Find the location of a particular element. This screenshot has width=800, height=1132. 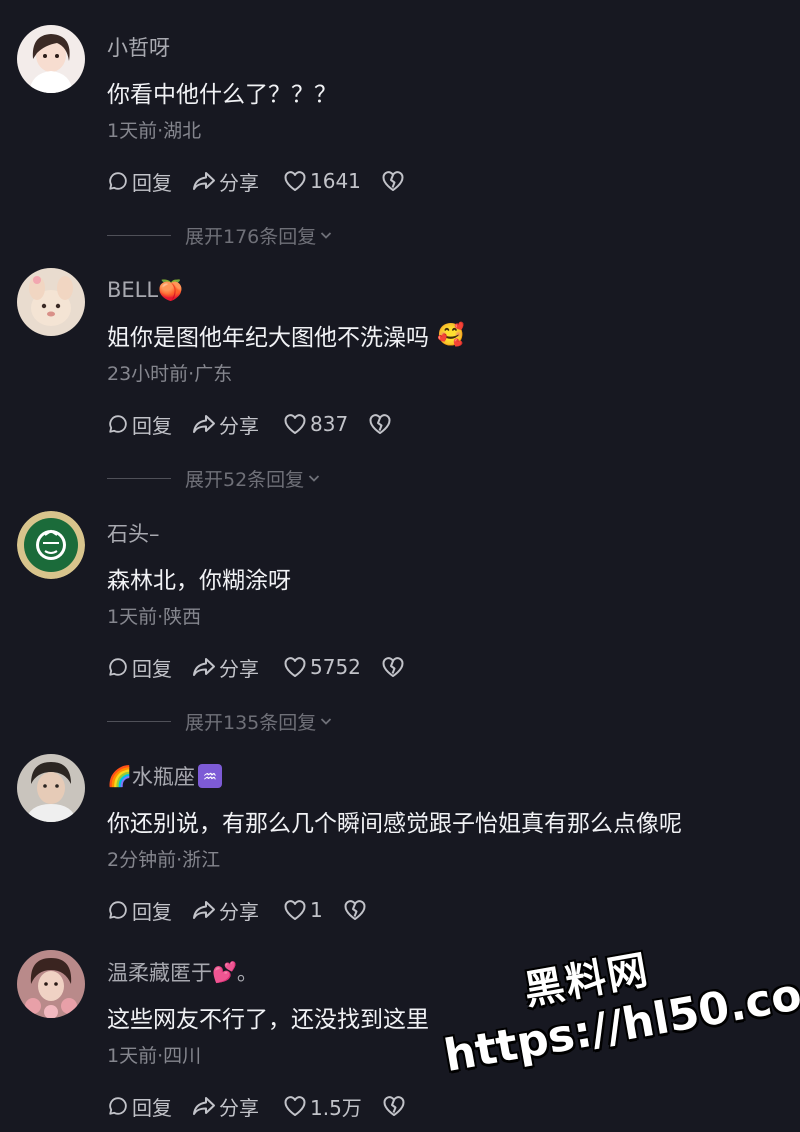

username: 小哲呀 is located at coordinates (138, 47).